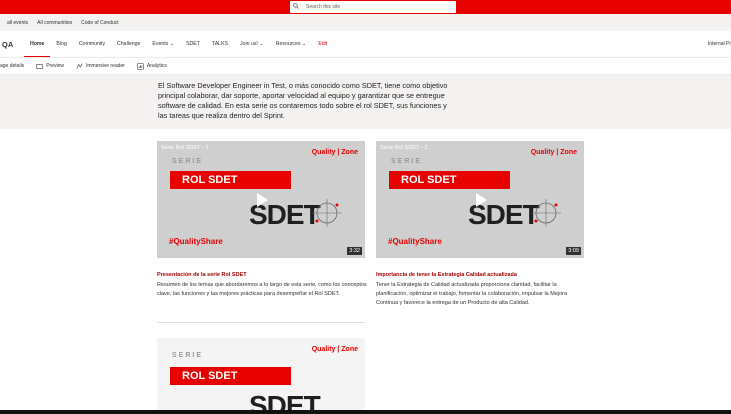 The image size is (731, 414). Describe the element at coordinates (79, 66) in the screenshot. I see `immersive-reader-icon` at that location.